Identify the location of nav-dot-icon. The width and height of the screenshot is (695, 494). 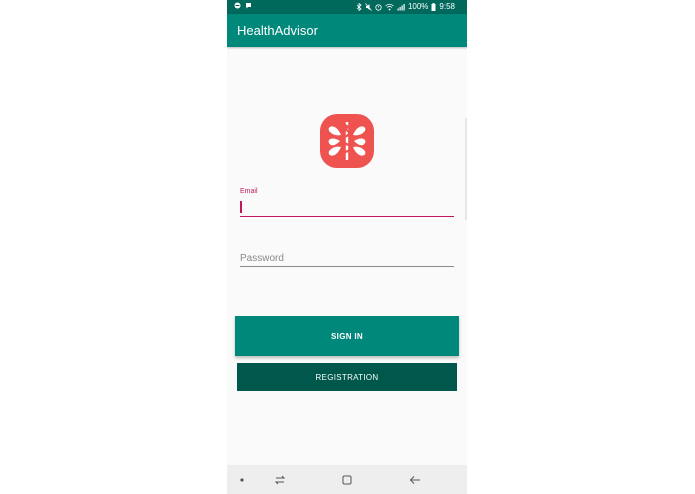
(242, 480).